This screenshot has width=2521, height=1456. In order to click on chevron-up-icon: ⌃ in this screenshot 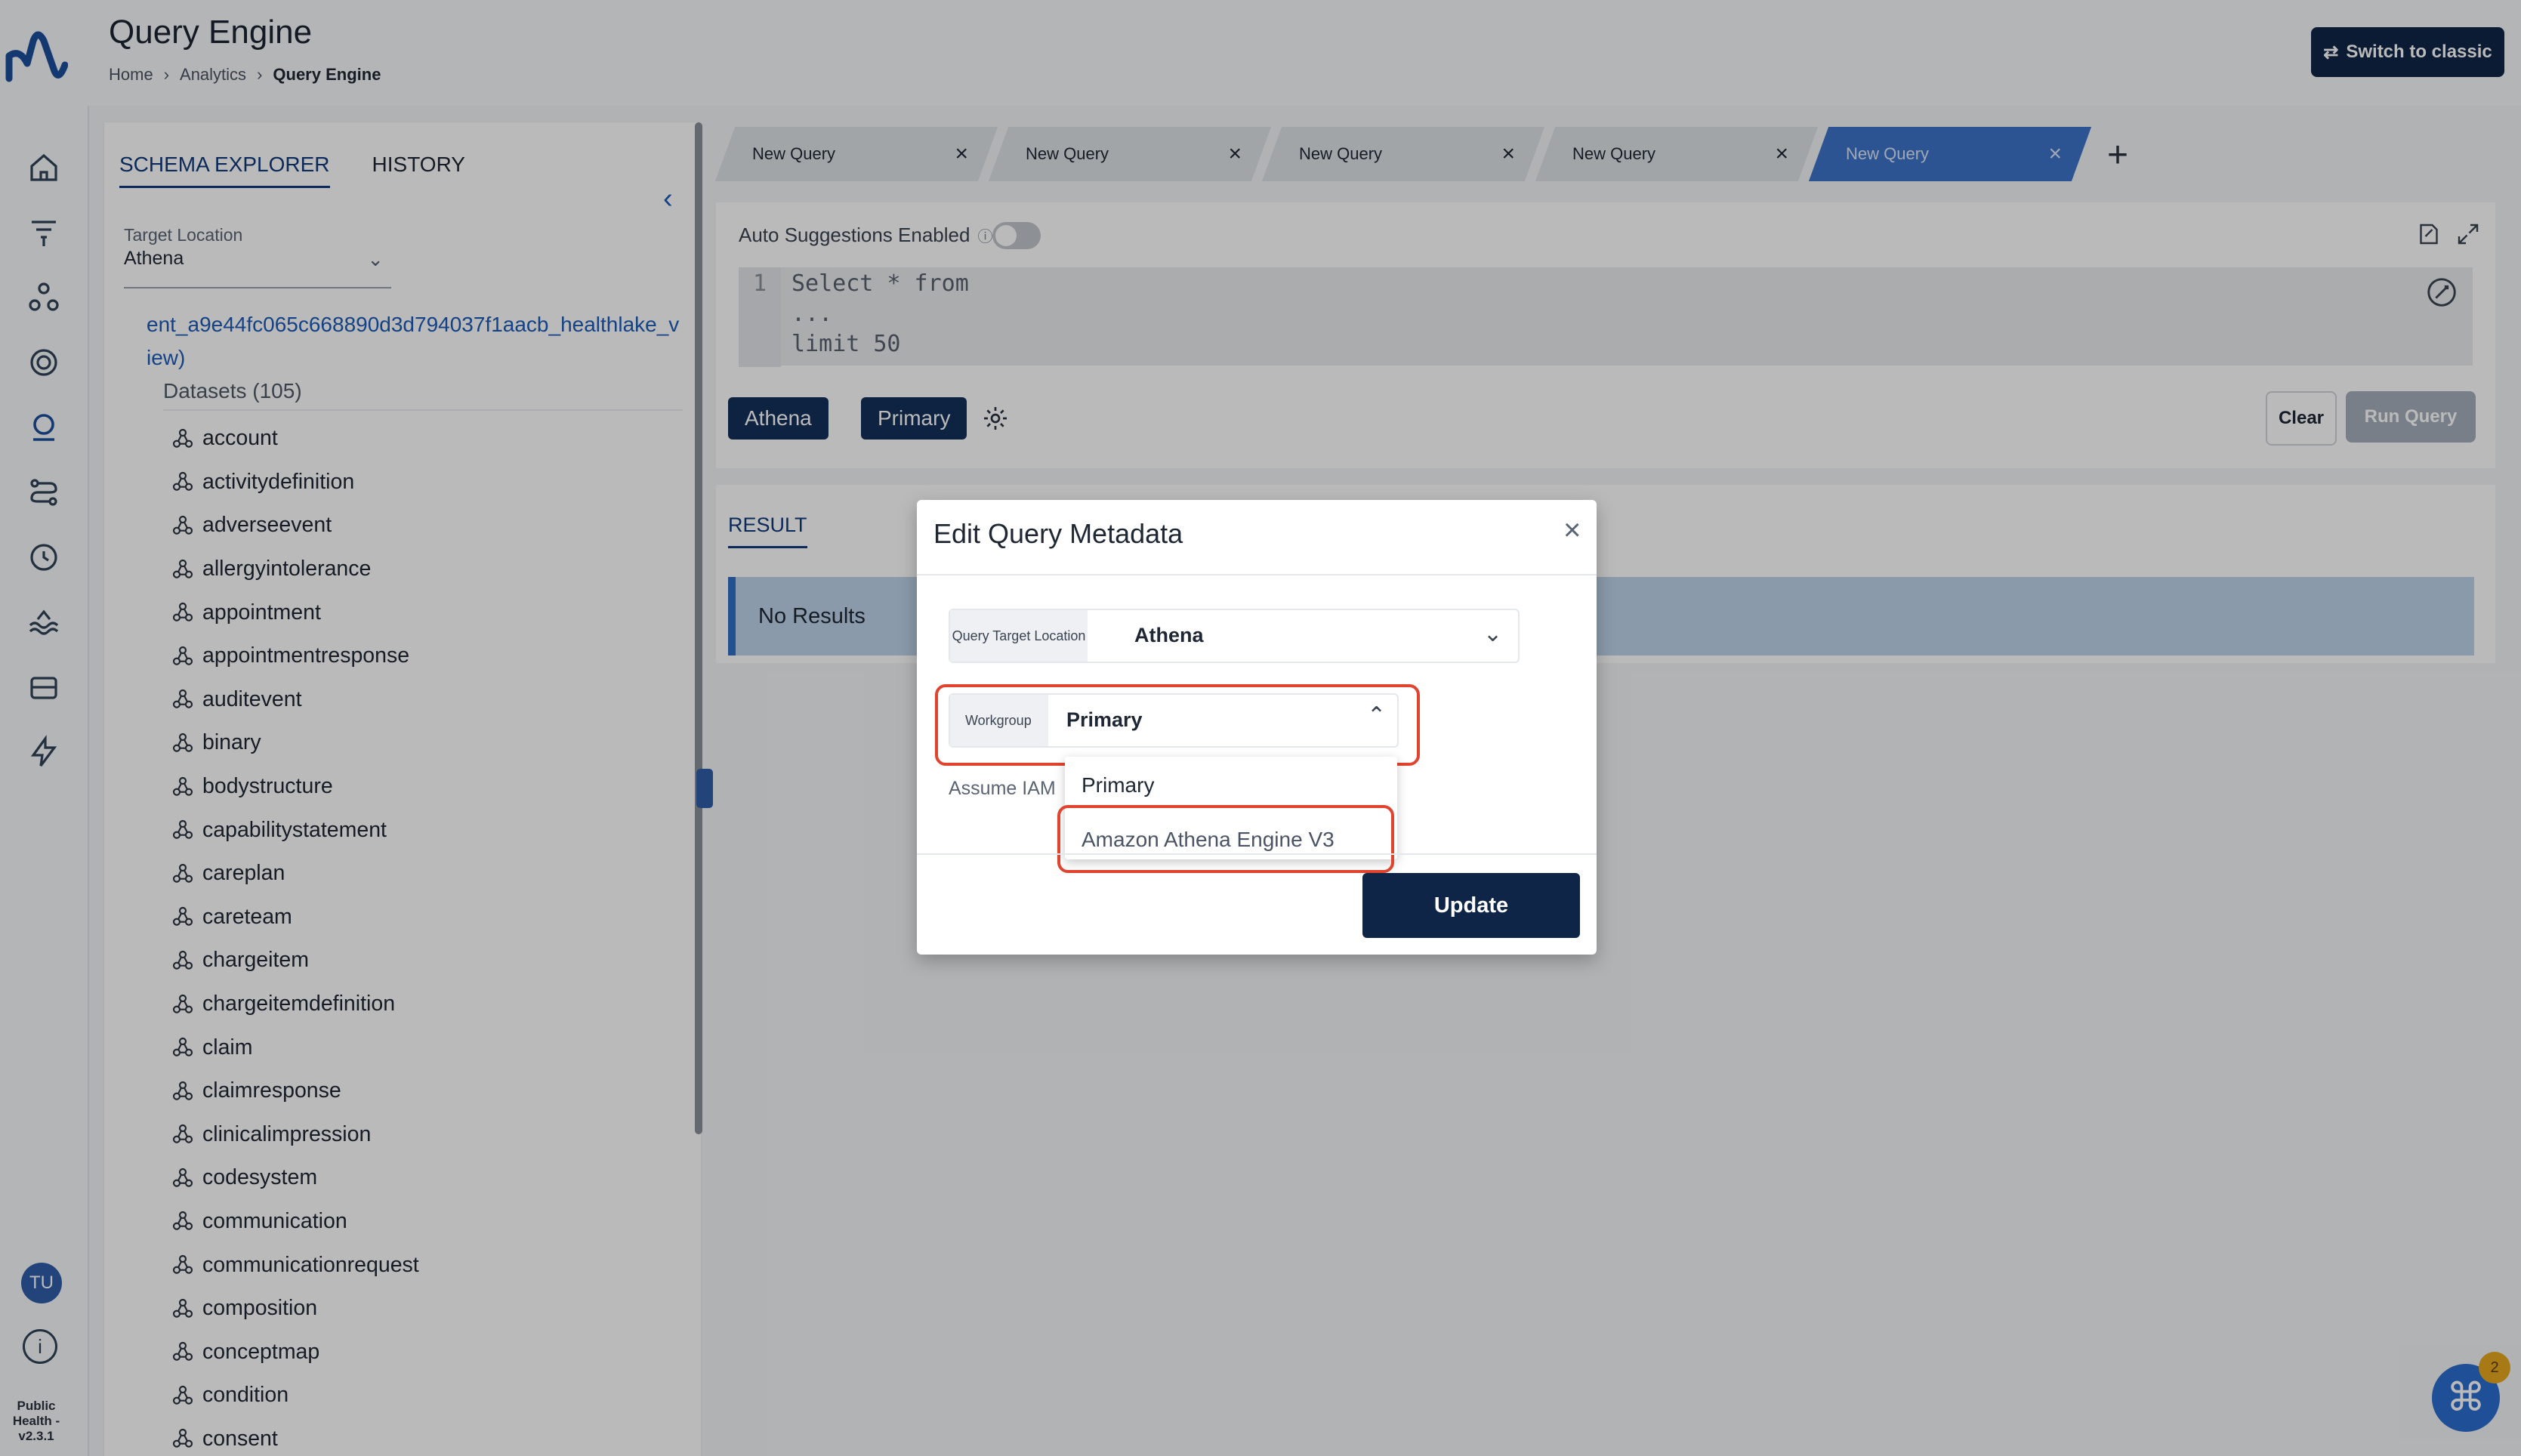, I will do `click(1377, 715)`.